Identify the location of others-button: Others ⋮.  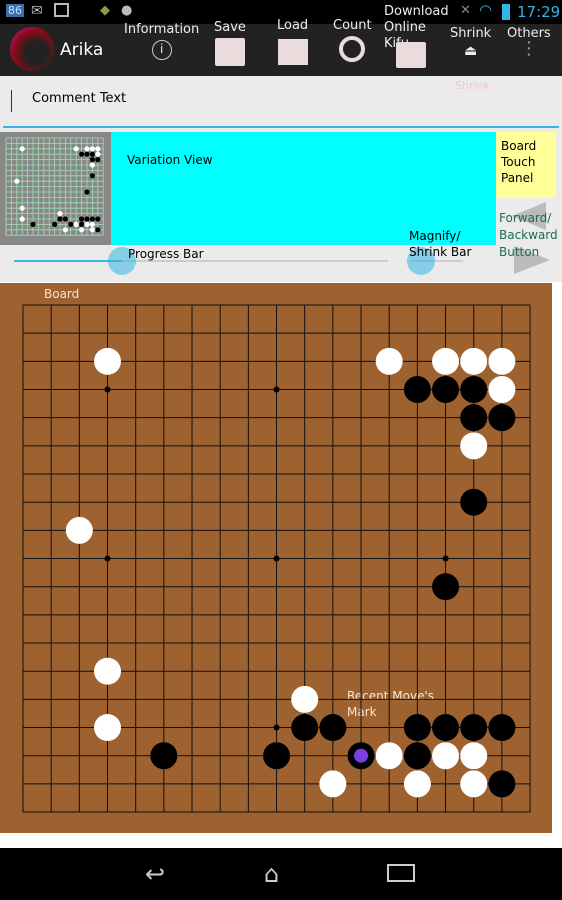
(529, 42).